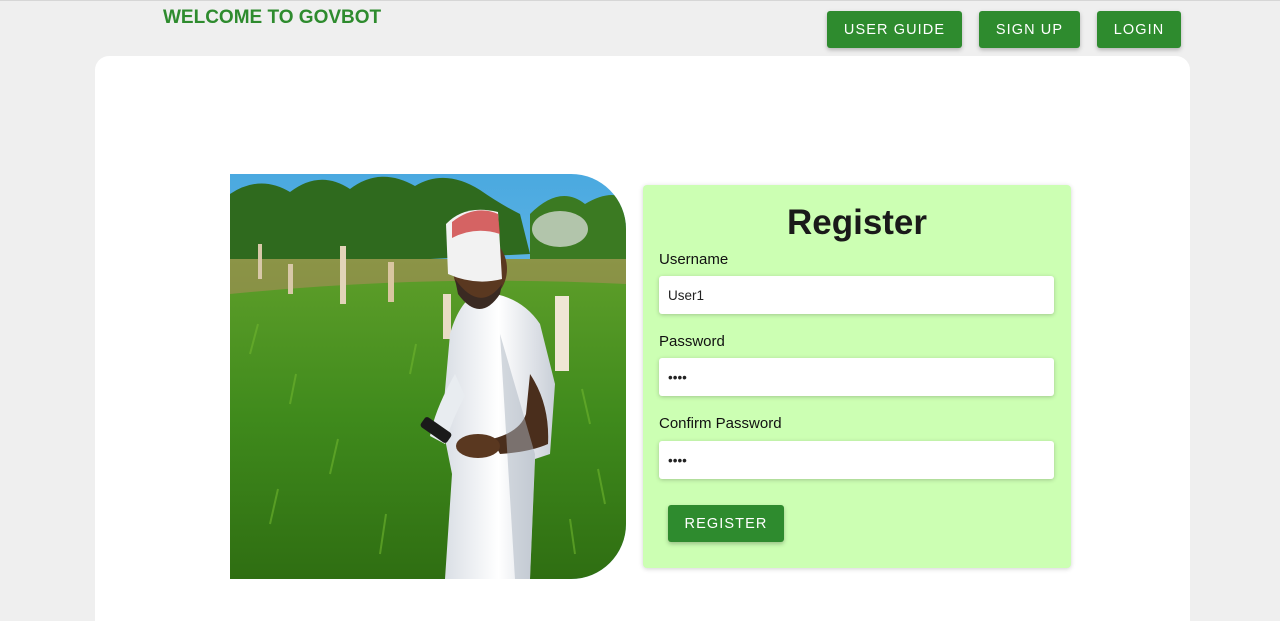  Describe the element at coordinates (692, 341) in the screenshot. I see `password-label: Password` at that location.